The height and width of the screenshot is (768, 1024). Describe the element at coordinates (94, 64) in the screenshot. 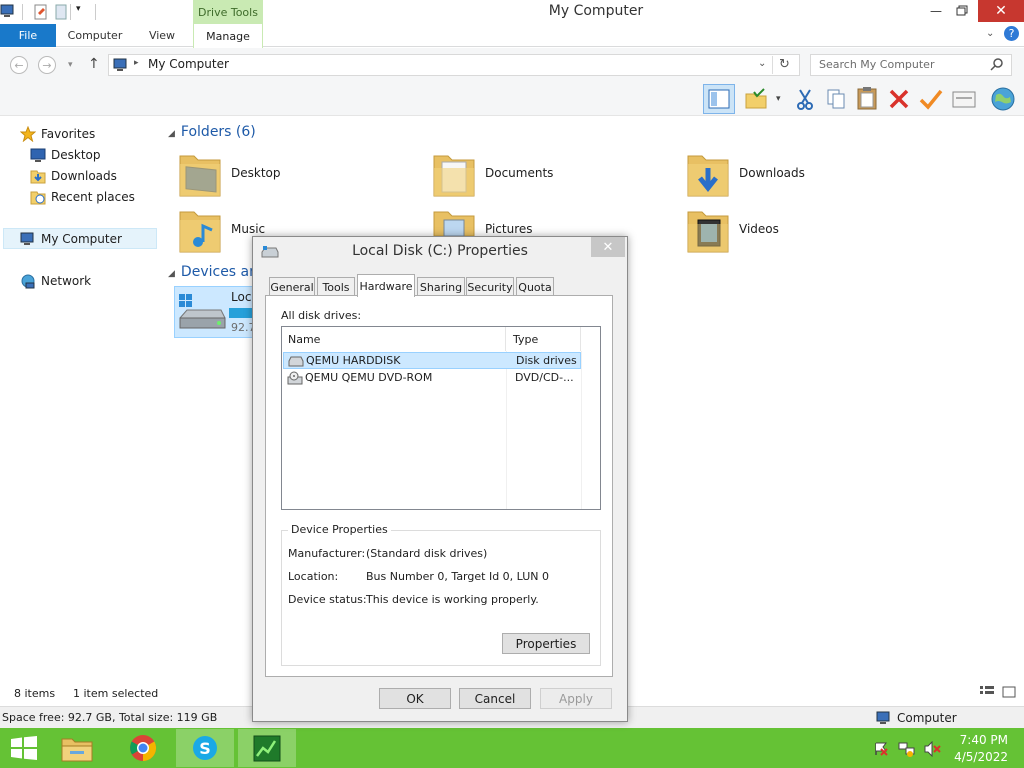

I see `up-button: ↑` at that location.